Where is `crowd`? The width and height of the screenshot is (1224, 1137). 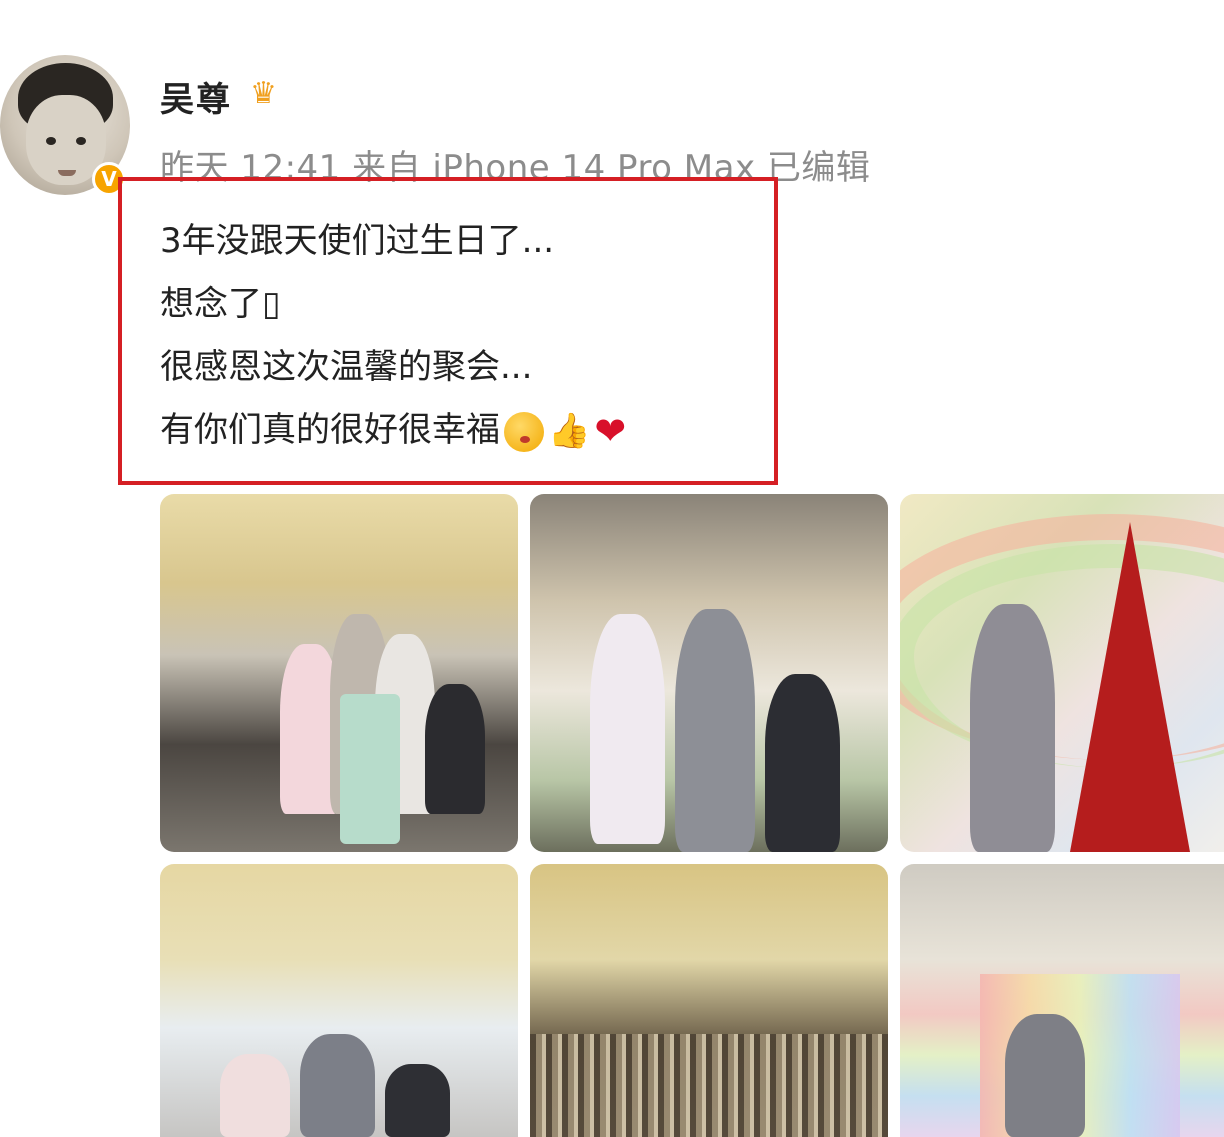 crowd is located at coordinates (709, 1085).